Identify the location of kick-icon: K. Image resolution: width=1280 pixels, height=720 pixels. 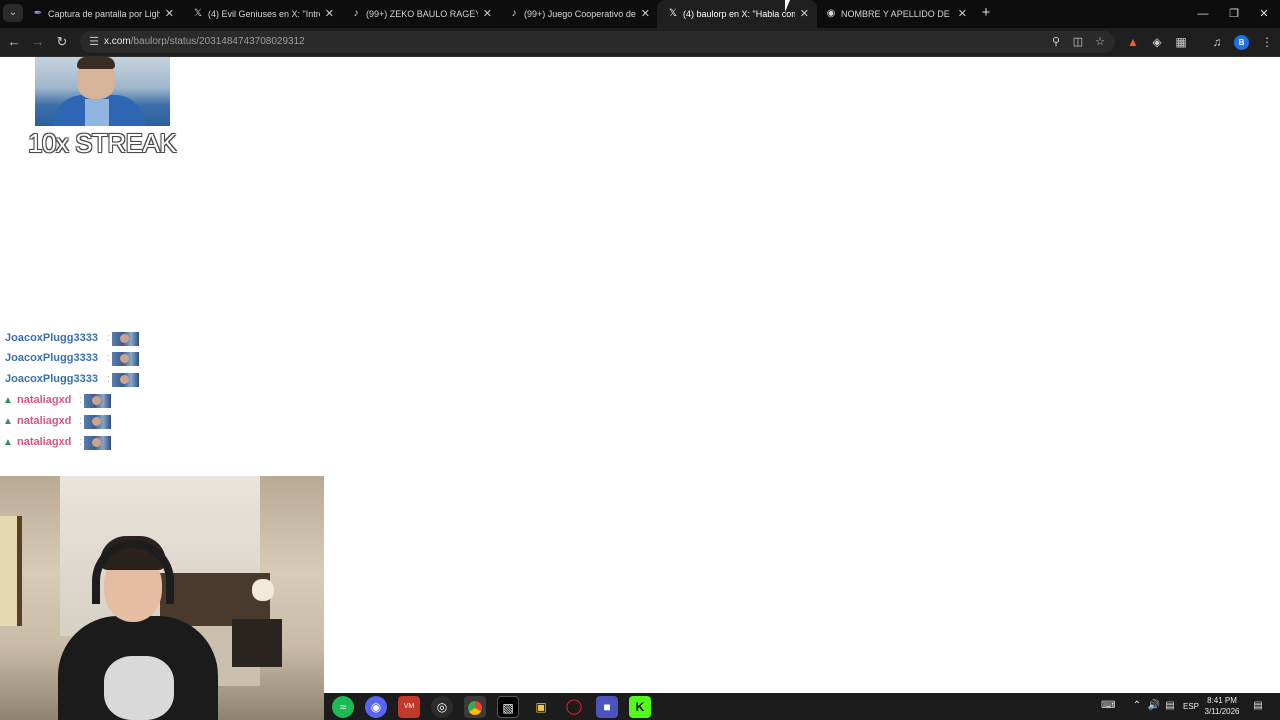
(640, 707).